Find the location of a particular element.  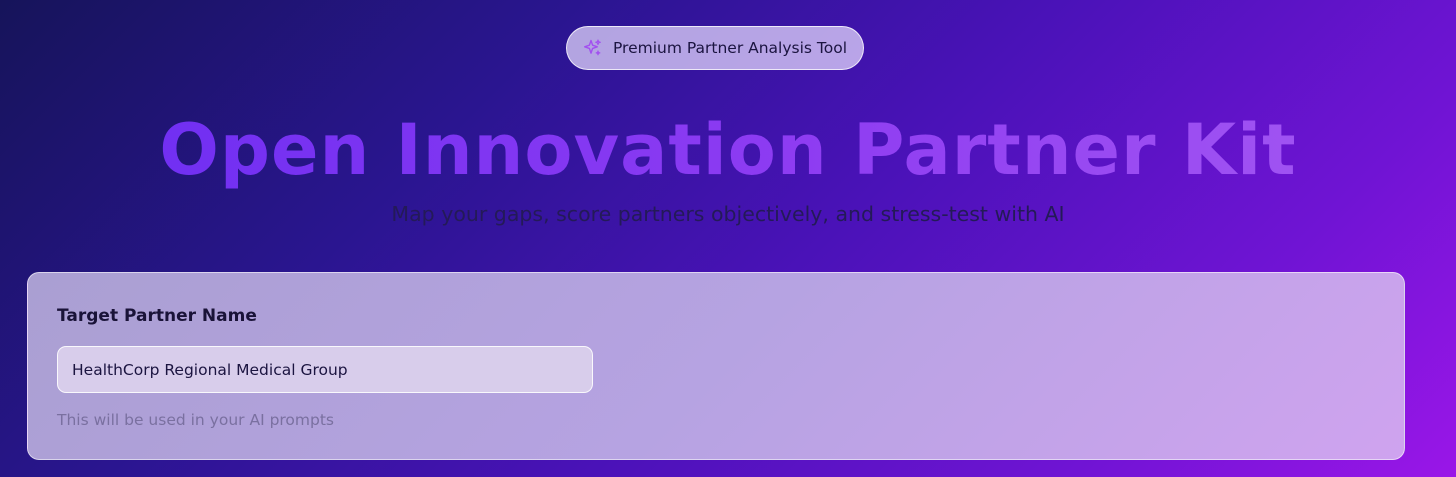

badge-label: Premium Partner Analysis Tool is located at coordinates (730, 48).